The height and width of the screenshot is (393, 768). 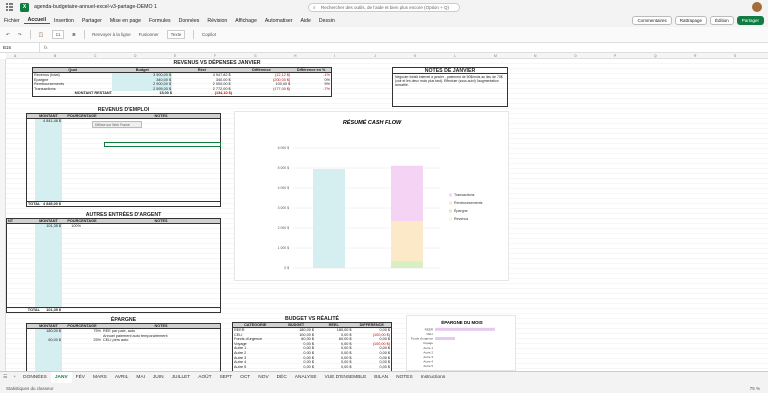 What do you see at coordinates (189, 21) in the screenshot?
I see `menu-item: Données` at bounding box center [189, 21].